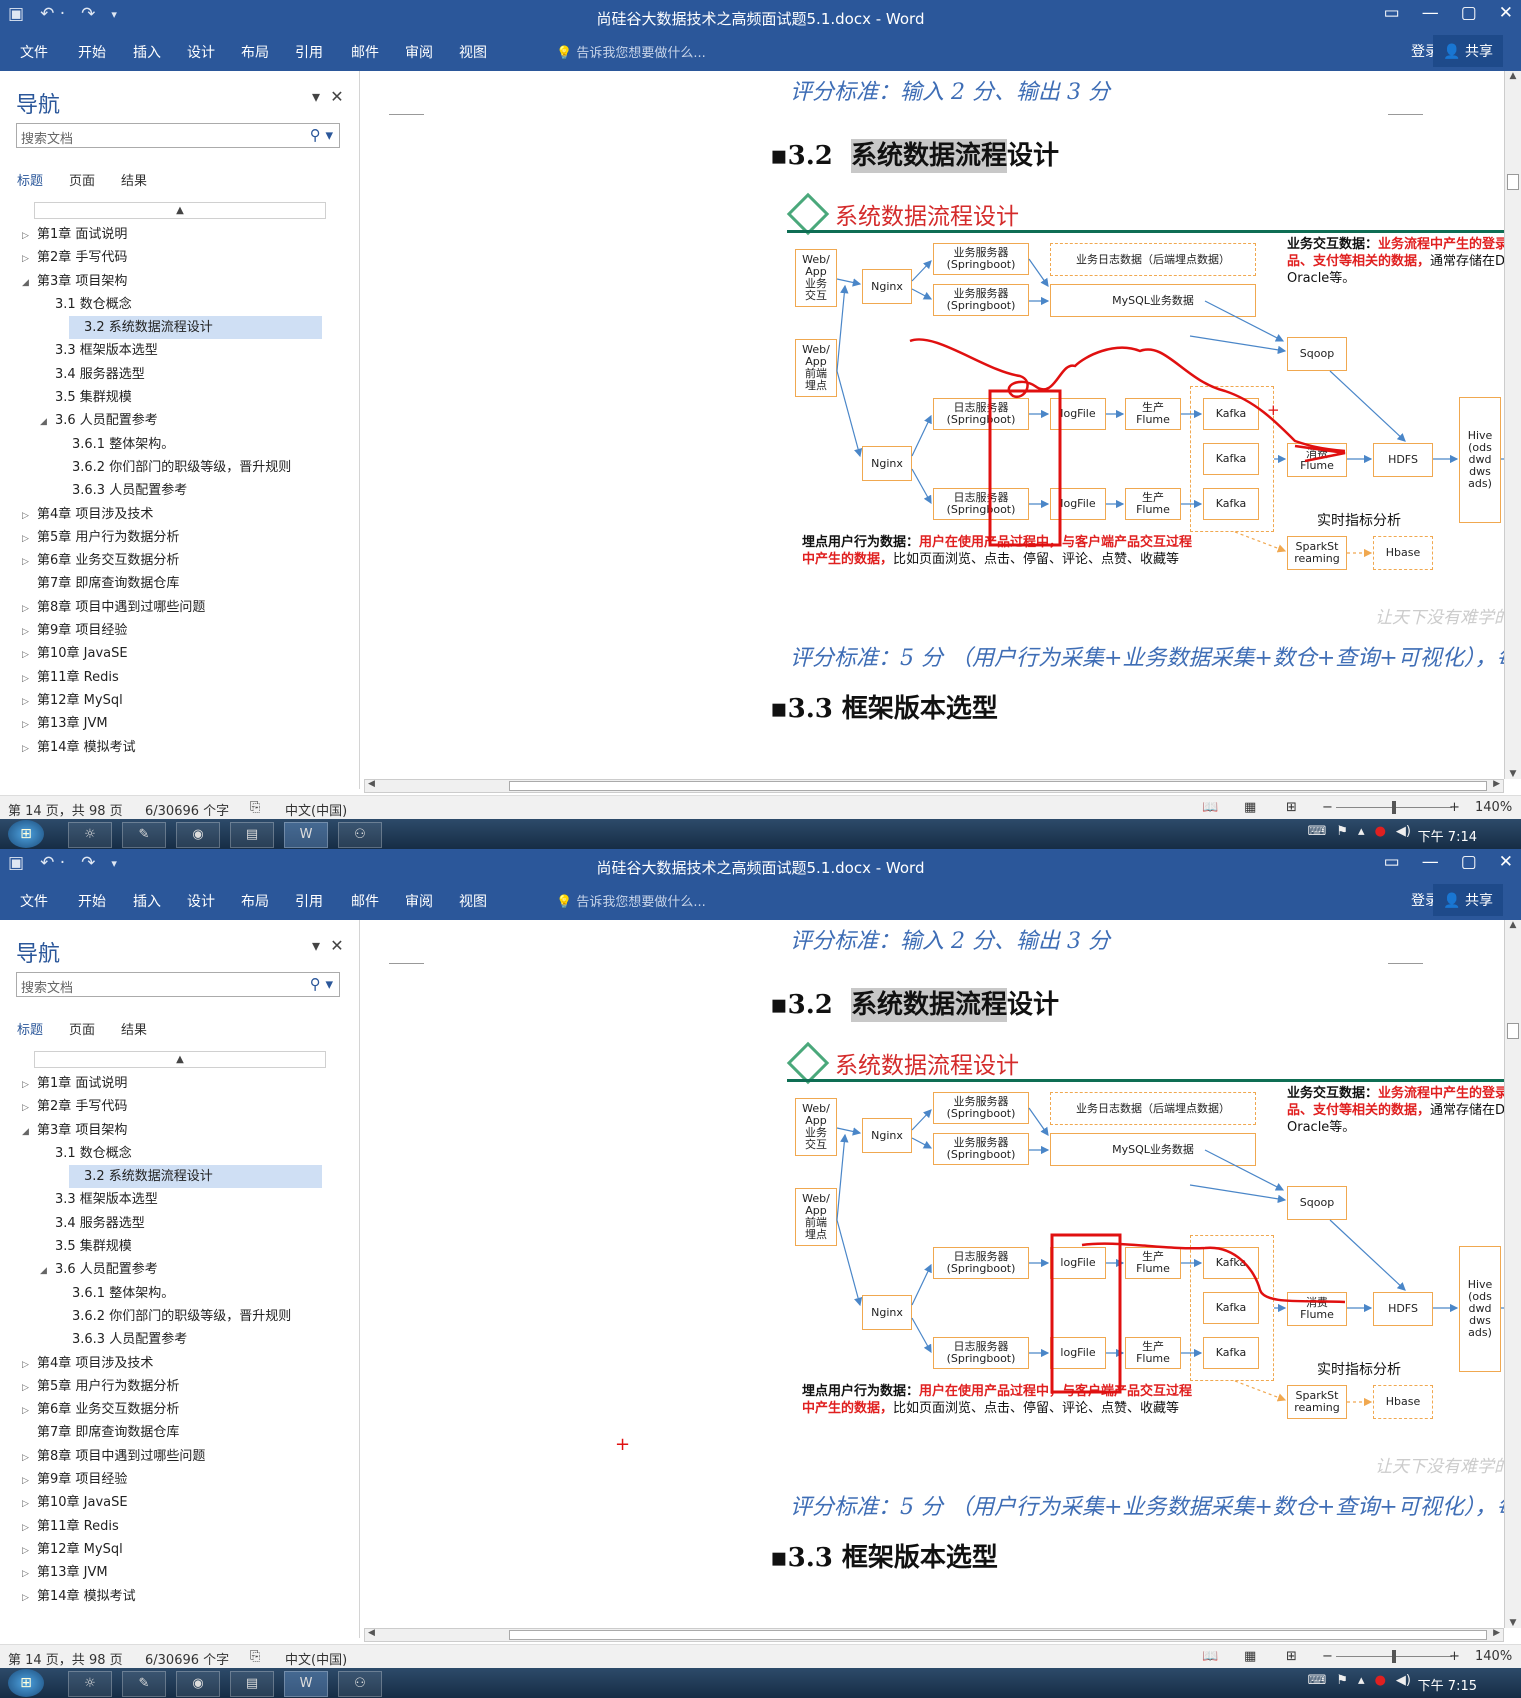 This screenshot has width=1521, height=1698. I want to click on collapse-icon: ▲, so click(180, 1059).